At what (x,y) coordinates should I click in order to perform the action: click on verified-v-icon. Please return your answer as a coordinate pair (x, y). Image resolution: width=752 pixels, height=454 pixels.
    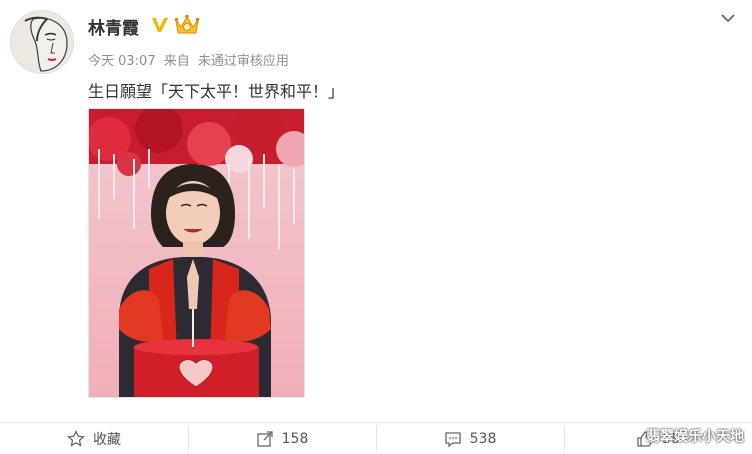
    Looking at the image, I should click on (160, 25).